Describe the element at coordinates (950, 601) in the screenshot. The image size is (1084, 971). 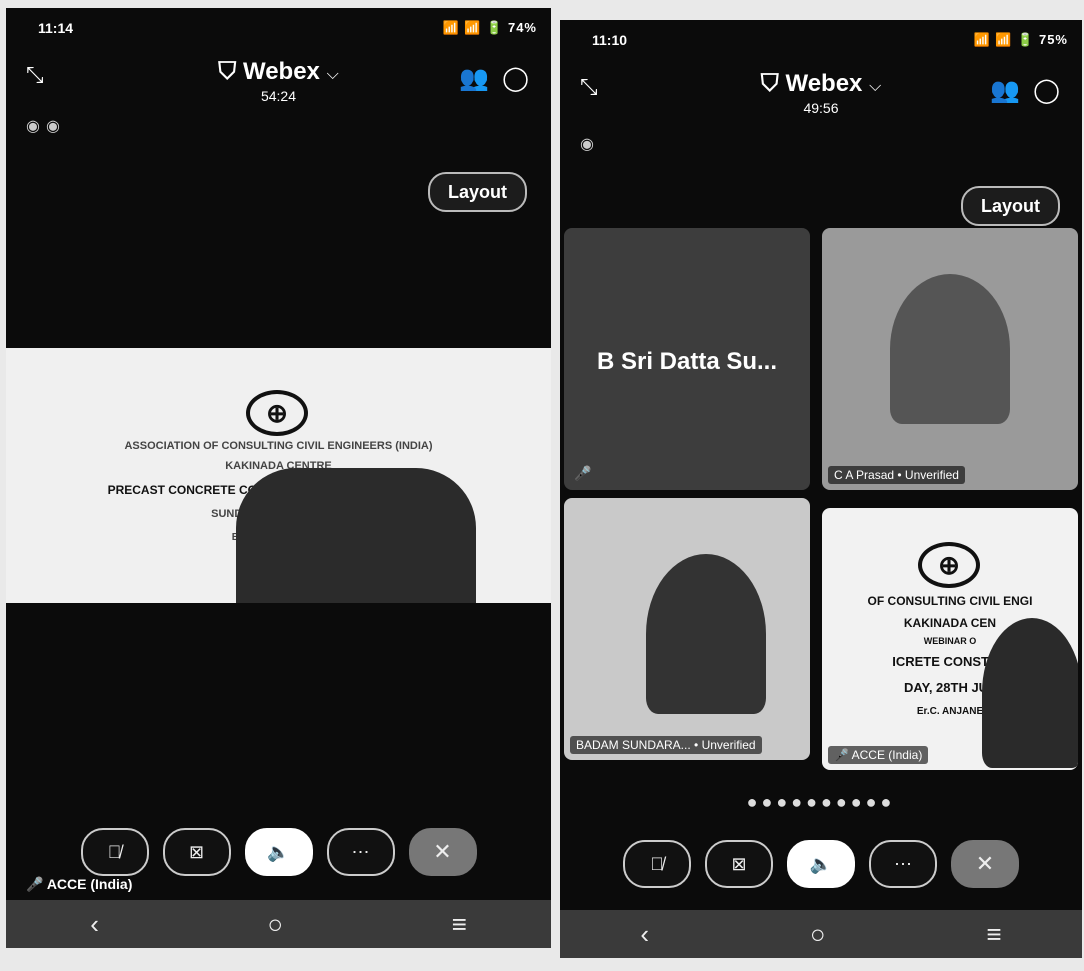
I see `slide-line: OF CONSULTING CIVIL ENGI` at that location.